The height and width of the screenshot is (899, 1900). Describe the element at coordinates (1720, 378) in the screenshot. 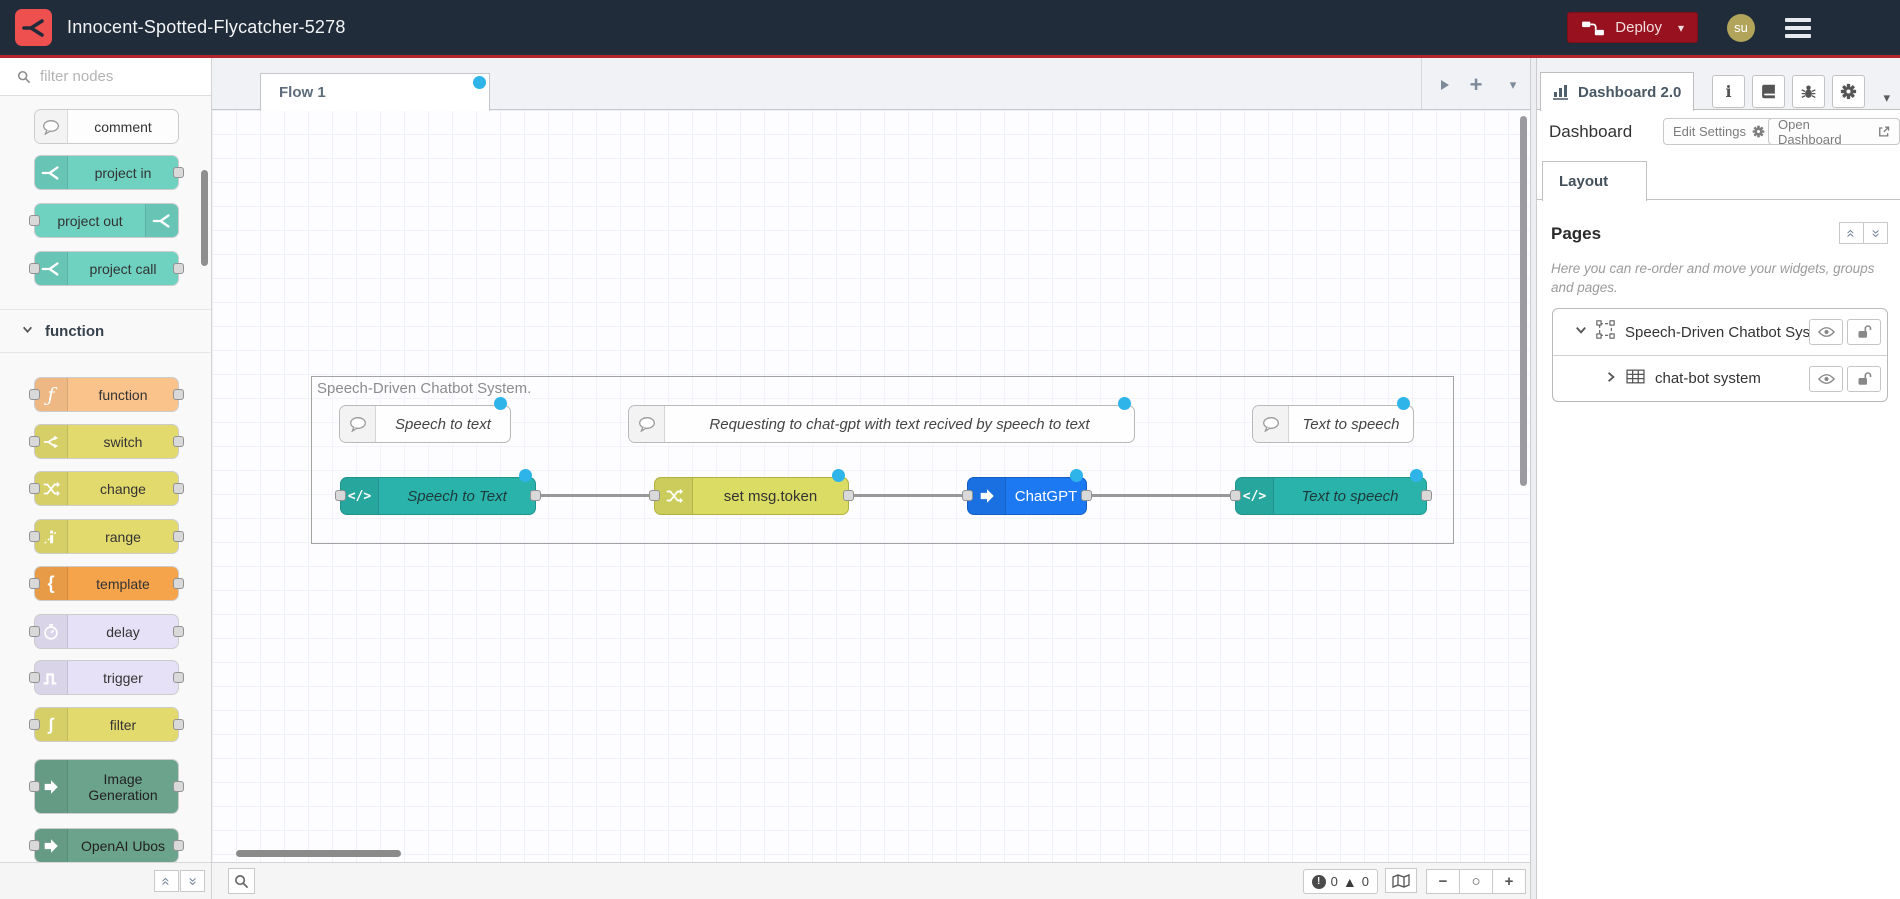

I see `page-row-chat-bot-system: chat-bot system` at that location.